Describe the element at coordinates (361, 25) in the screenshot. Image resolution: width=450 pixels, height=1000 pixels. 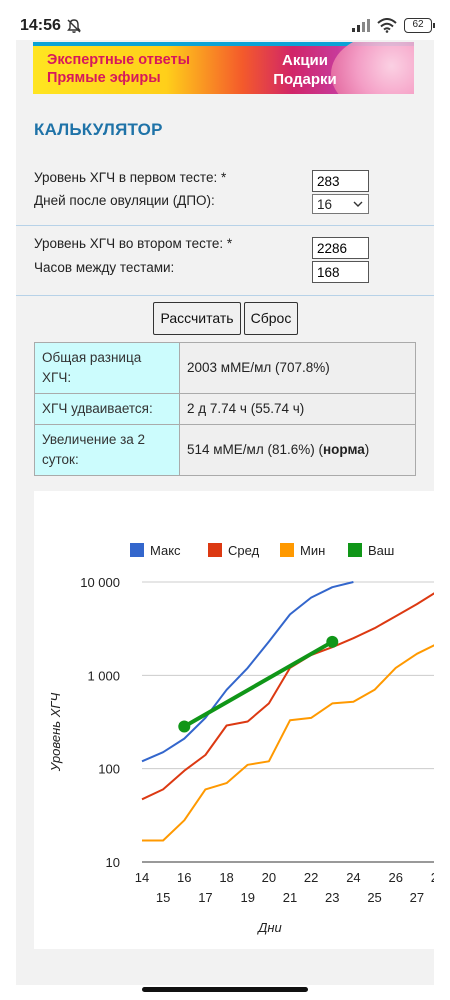
I see `signal-icon` at that location.